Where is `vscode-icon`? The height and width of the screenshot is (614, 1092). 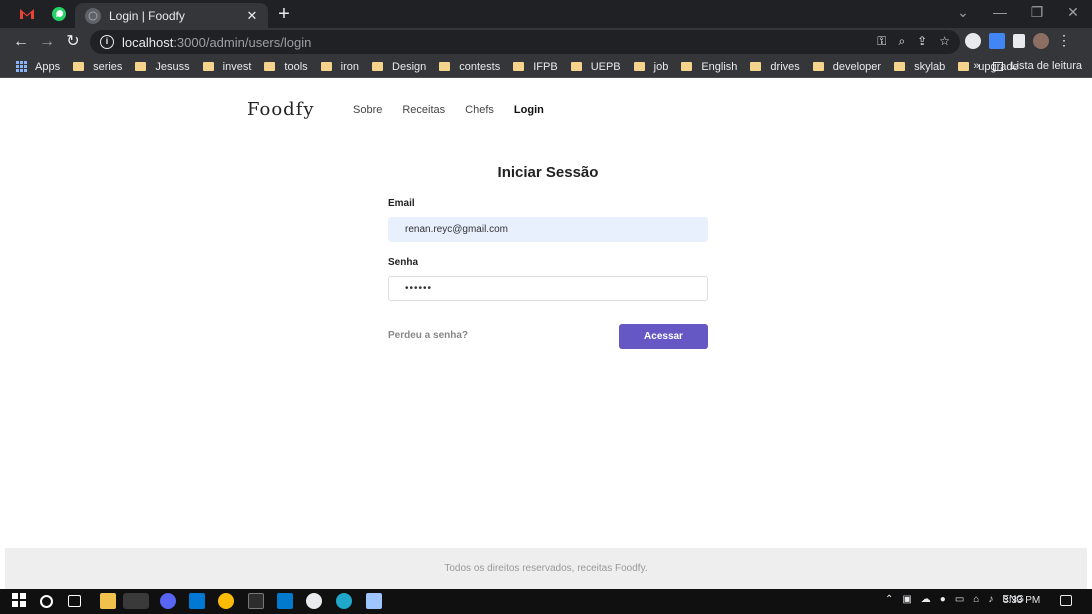
vscode-icon is located at coordinates (285, 601).